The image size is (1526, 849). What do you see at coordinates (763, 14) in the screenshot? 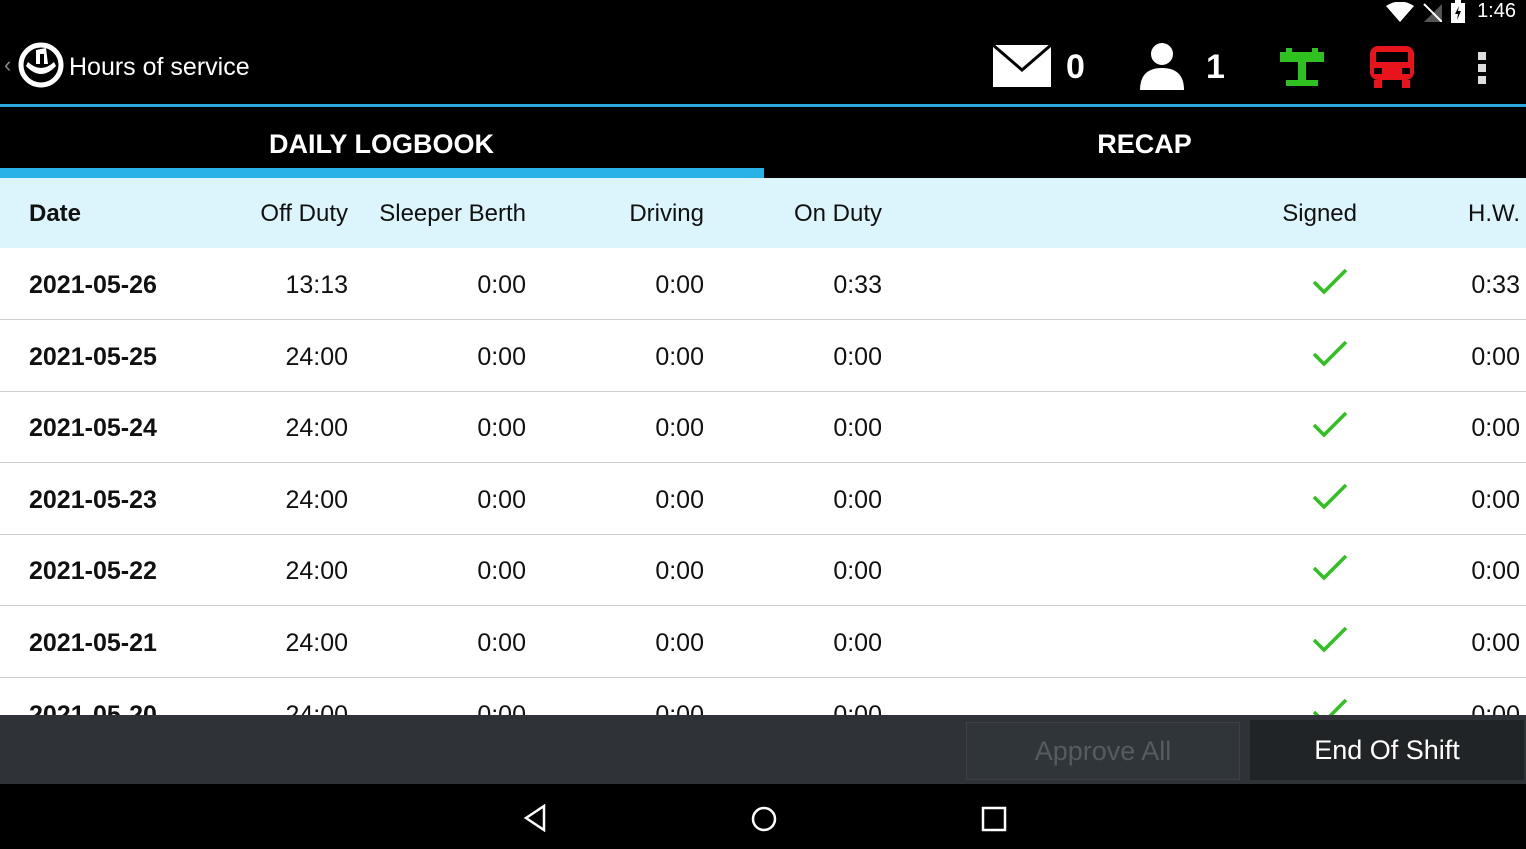
I see `status-bar: 1:46` at bounding box center [763, 14].